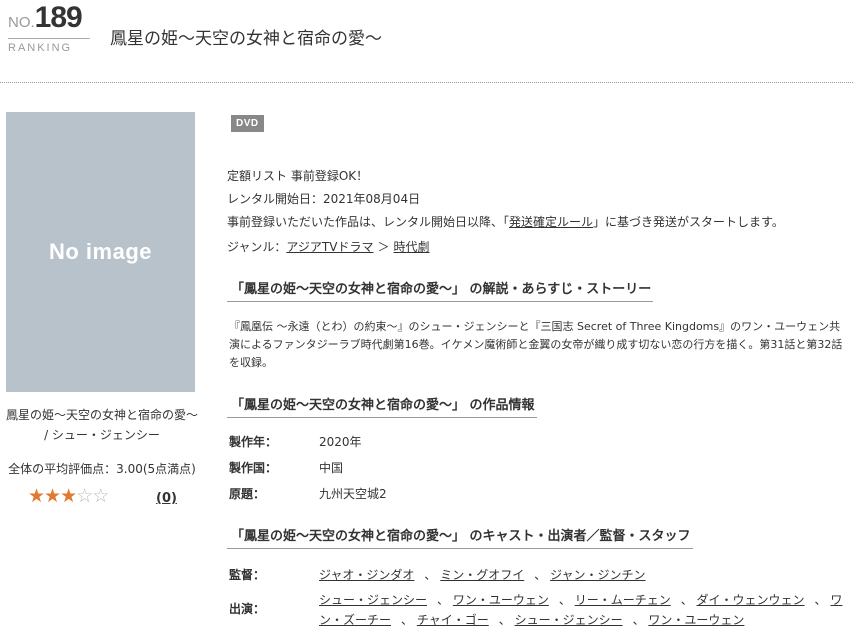  What do you see at coordinates (426, 82) in the screenshot?
I see `header-divider` at bounding box center [426, 82].